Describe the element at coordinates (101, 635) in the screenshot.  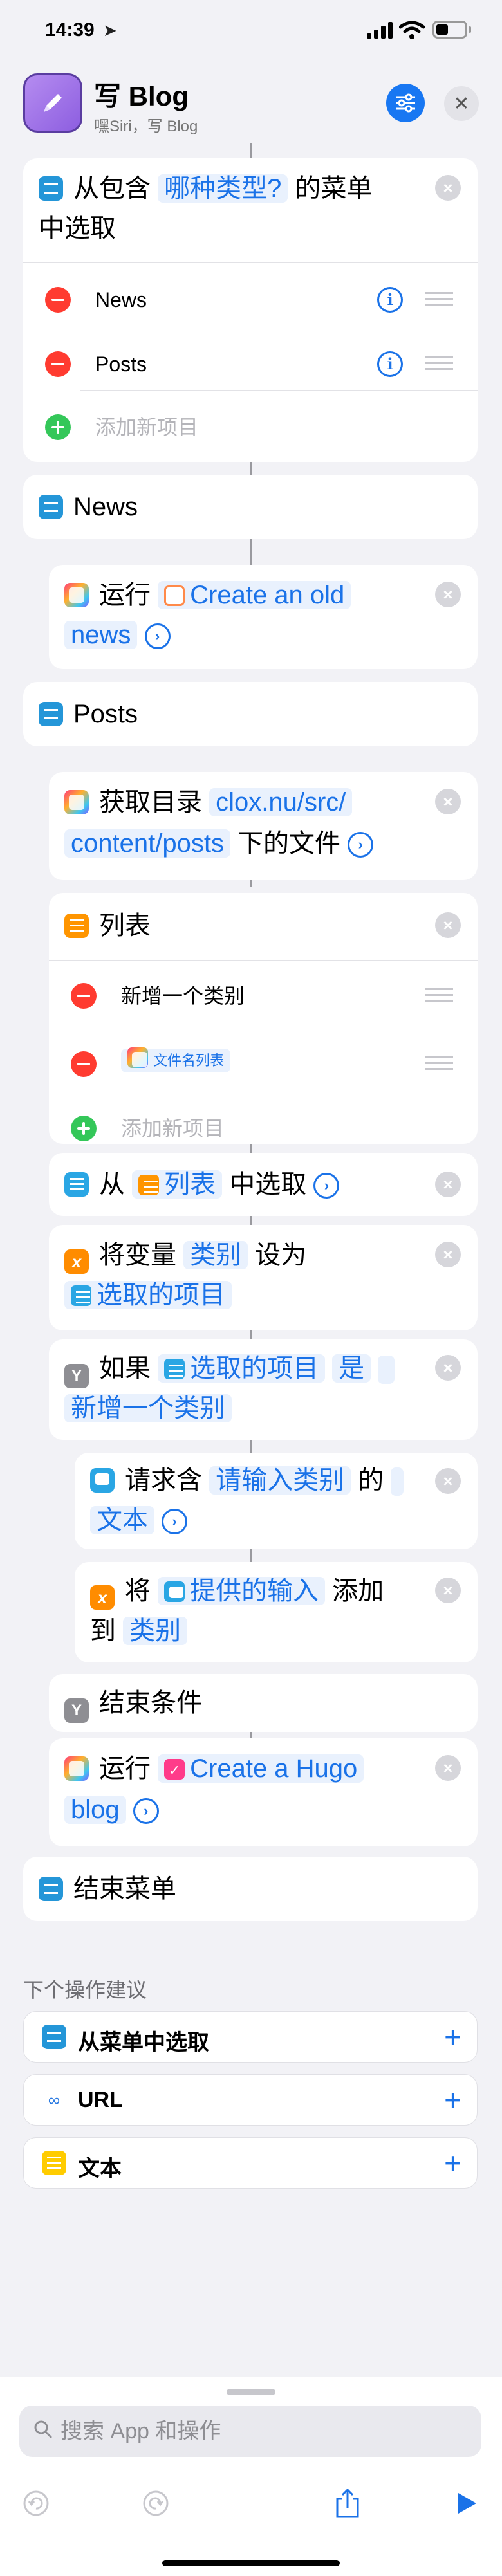
I see `shortcut-token-cont: news` at that location.